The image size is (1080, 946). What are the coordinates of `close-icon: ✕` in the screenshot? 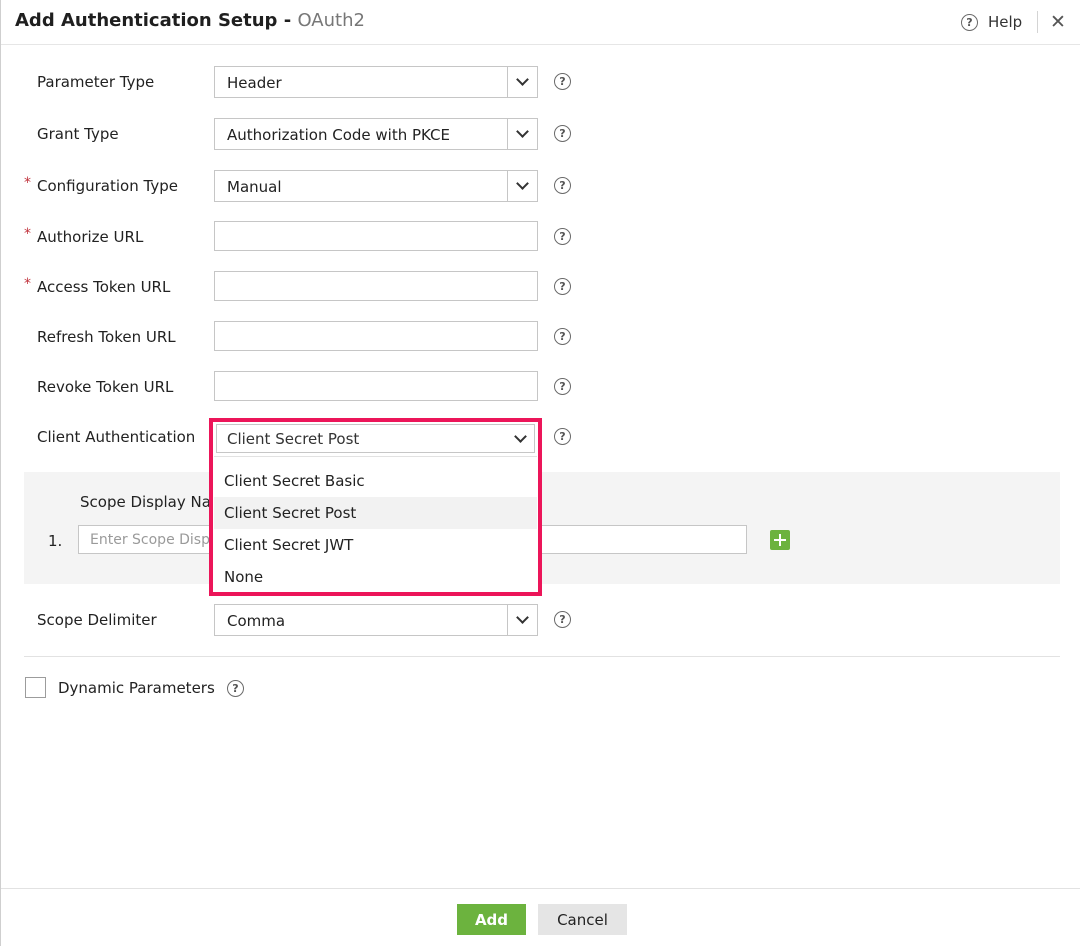 It's located at (1058, 22).